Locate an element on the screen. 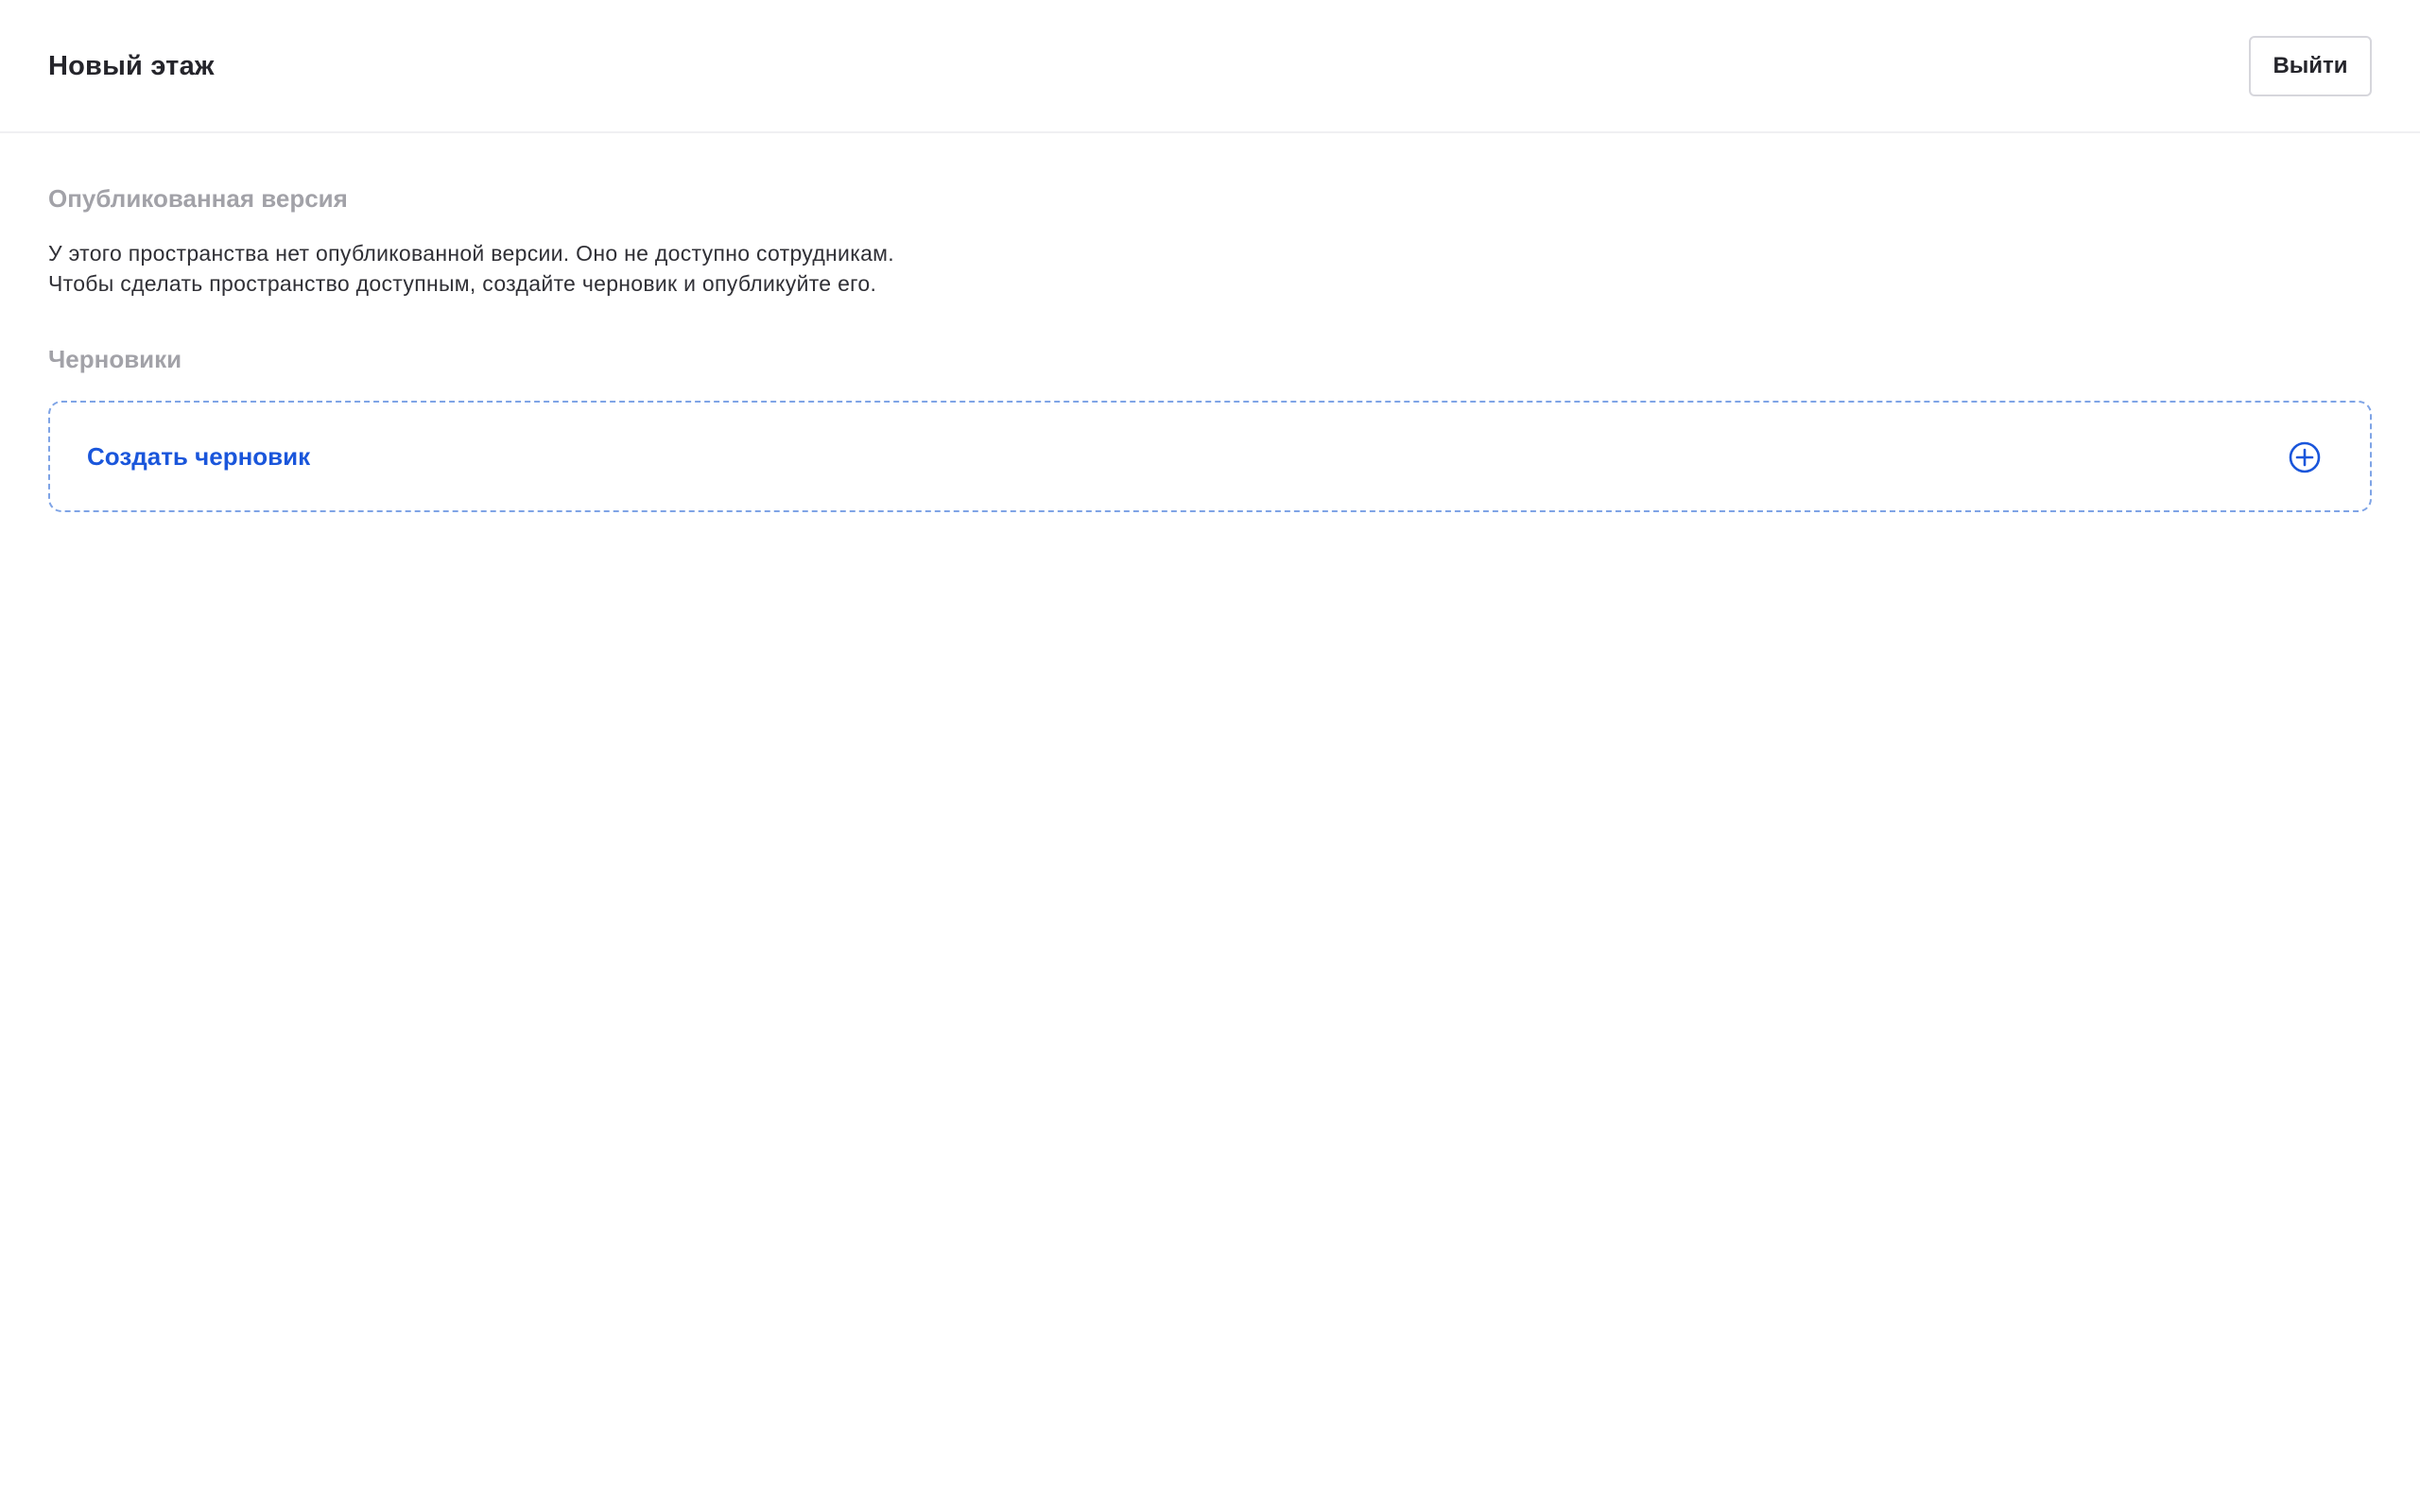  create-draft-label: Создать черновик is located at coordinates (199, 456).